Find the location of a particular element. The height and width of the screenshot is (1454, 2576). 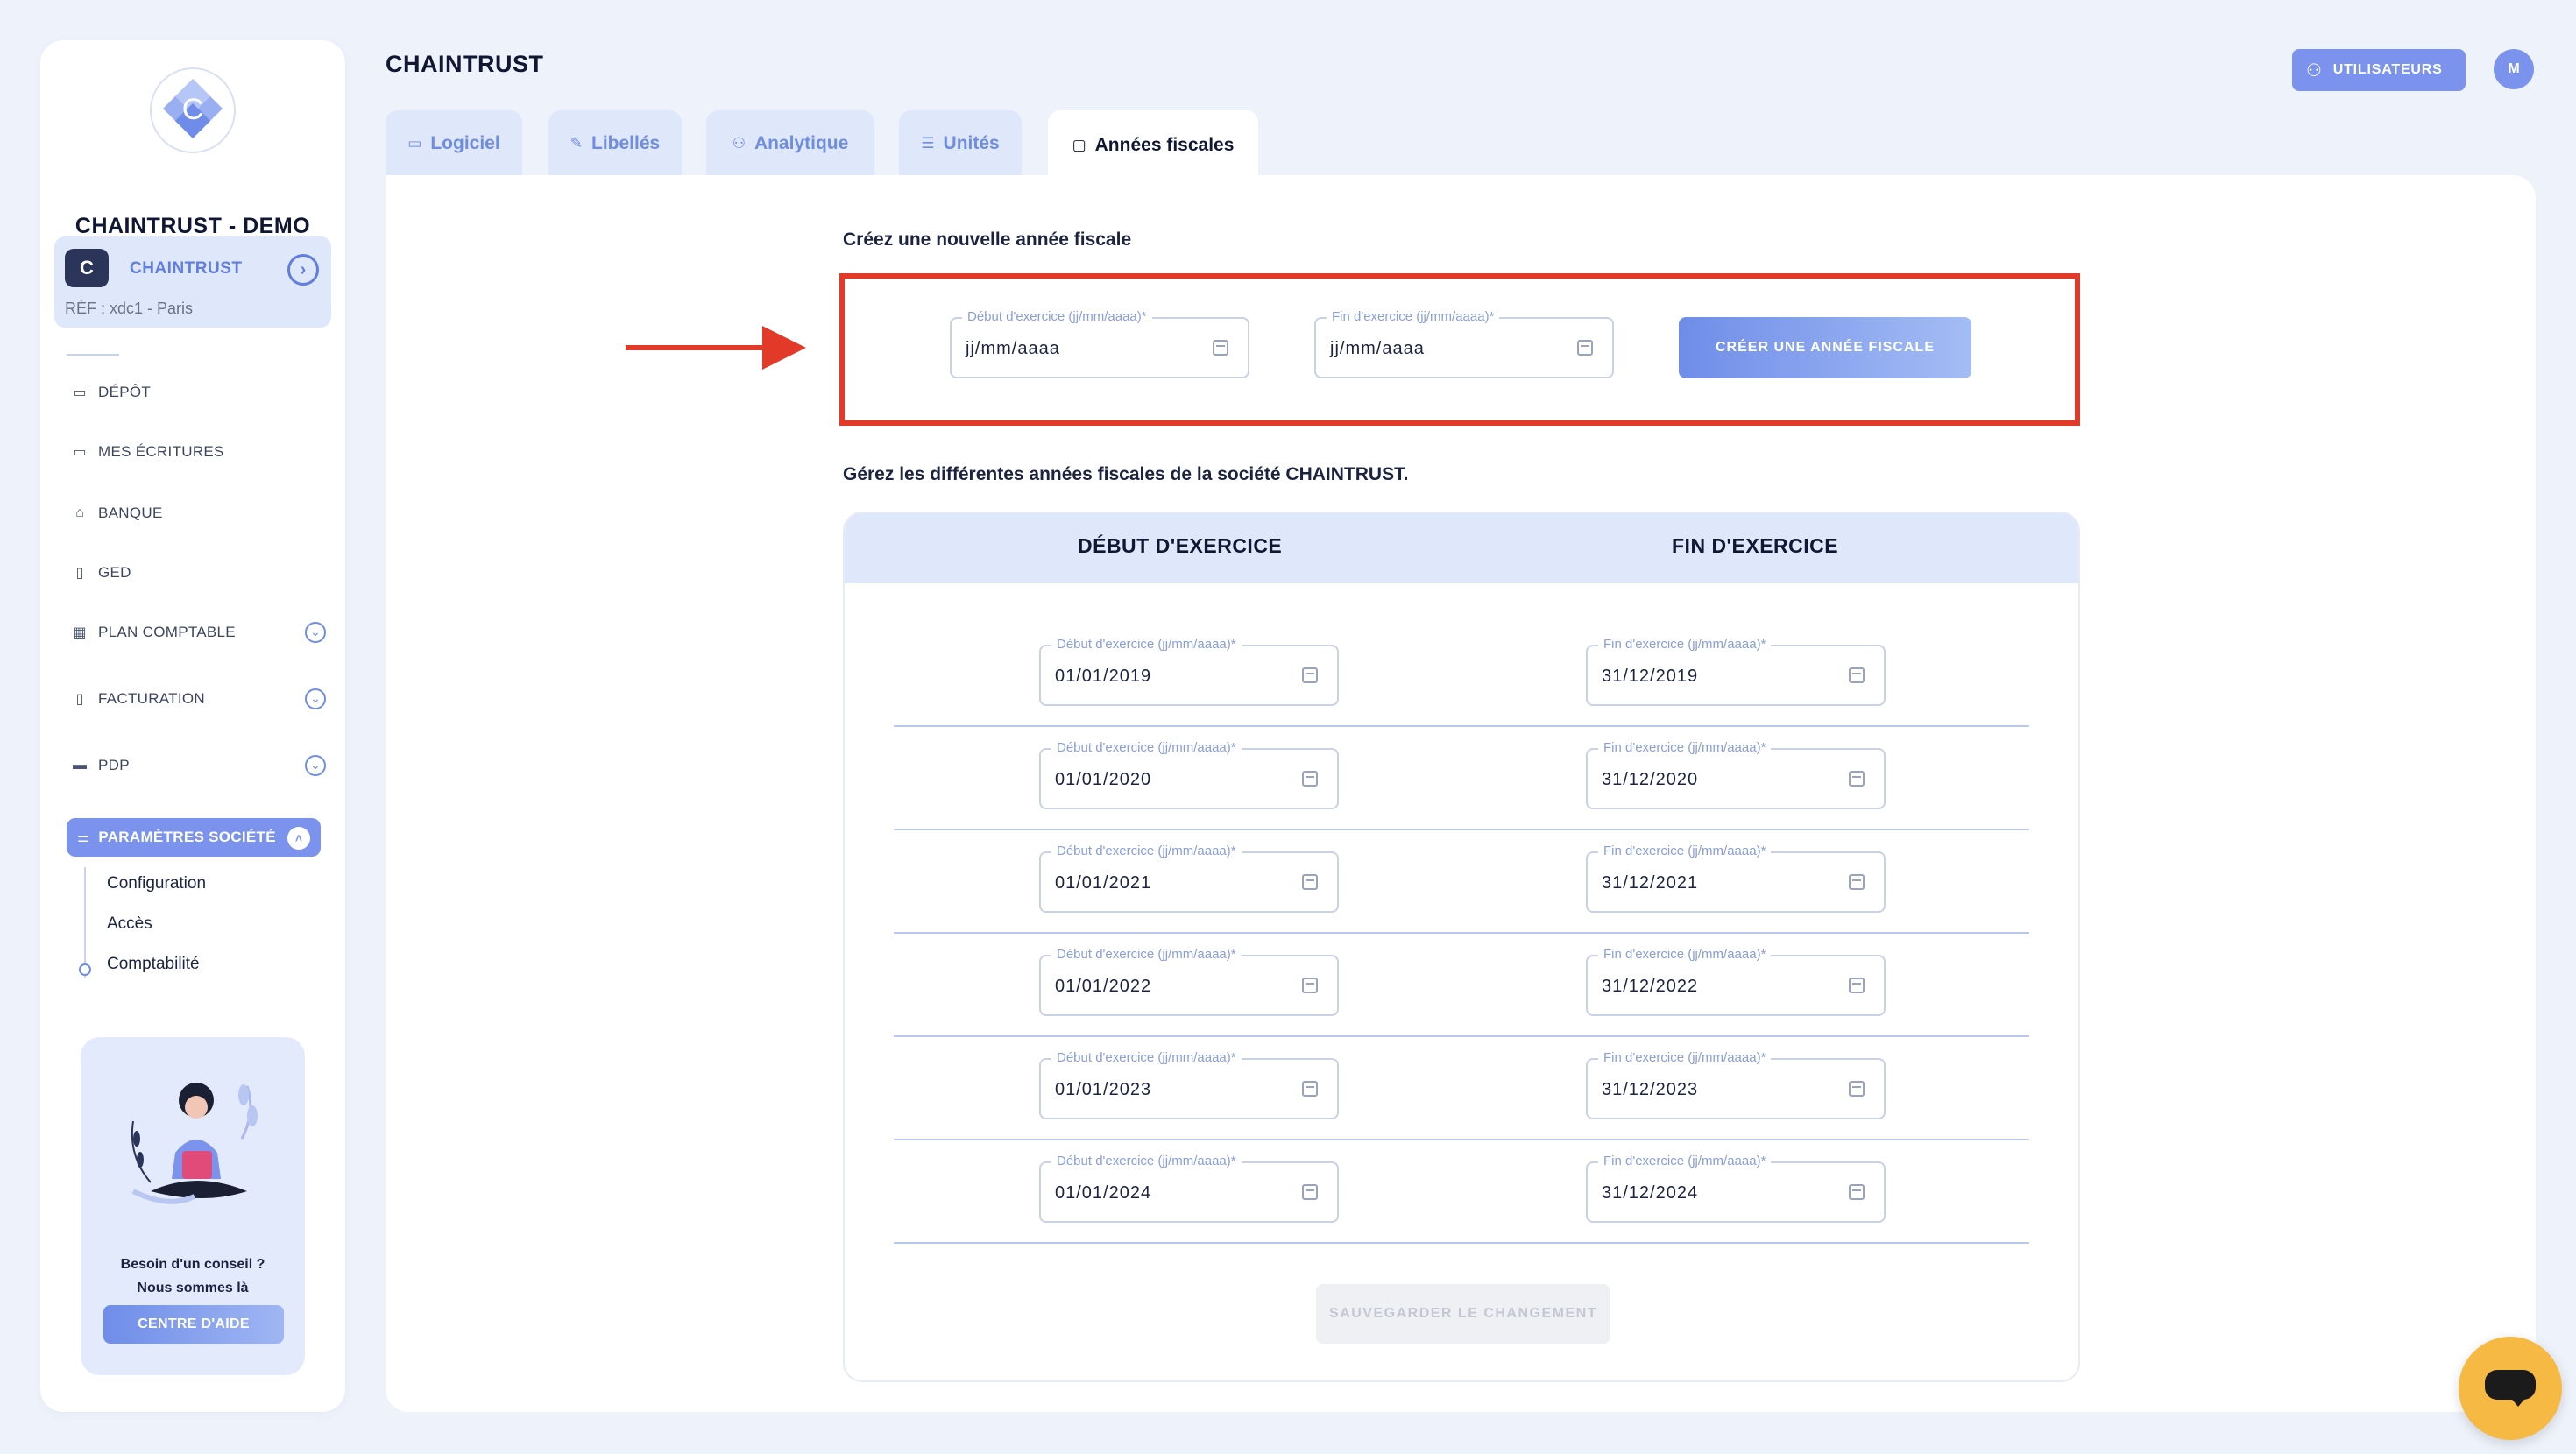

chevron-up-icon: ˄ is located at coordinates (298, 838).